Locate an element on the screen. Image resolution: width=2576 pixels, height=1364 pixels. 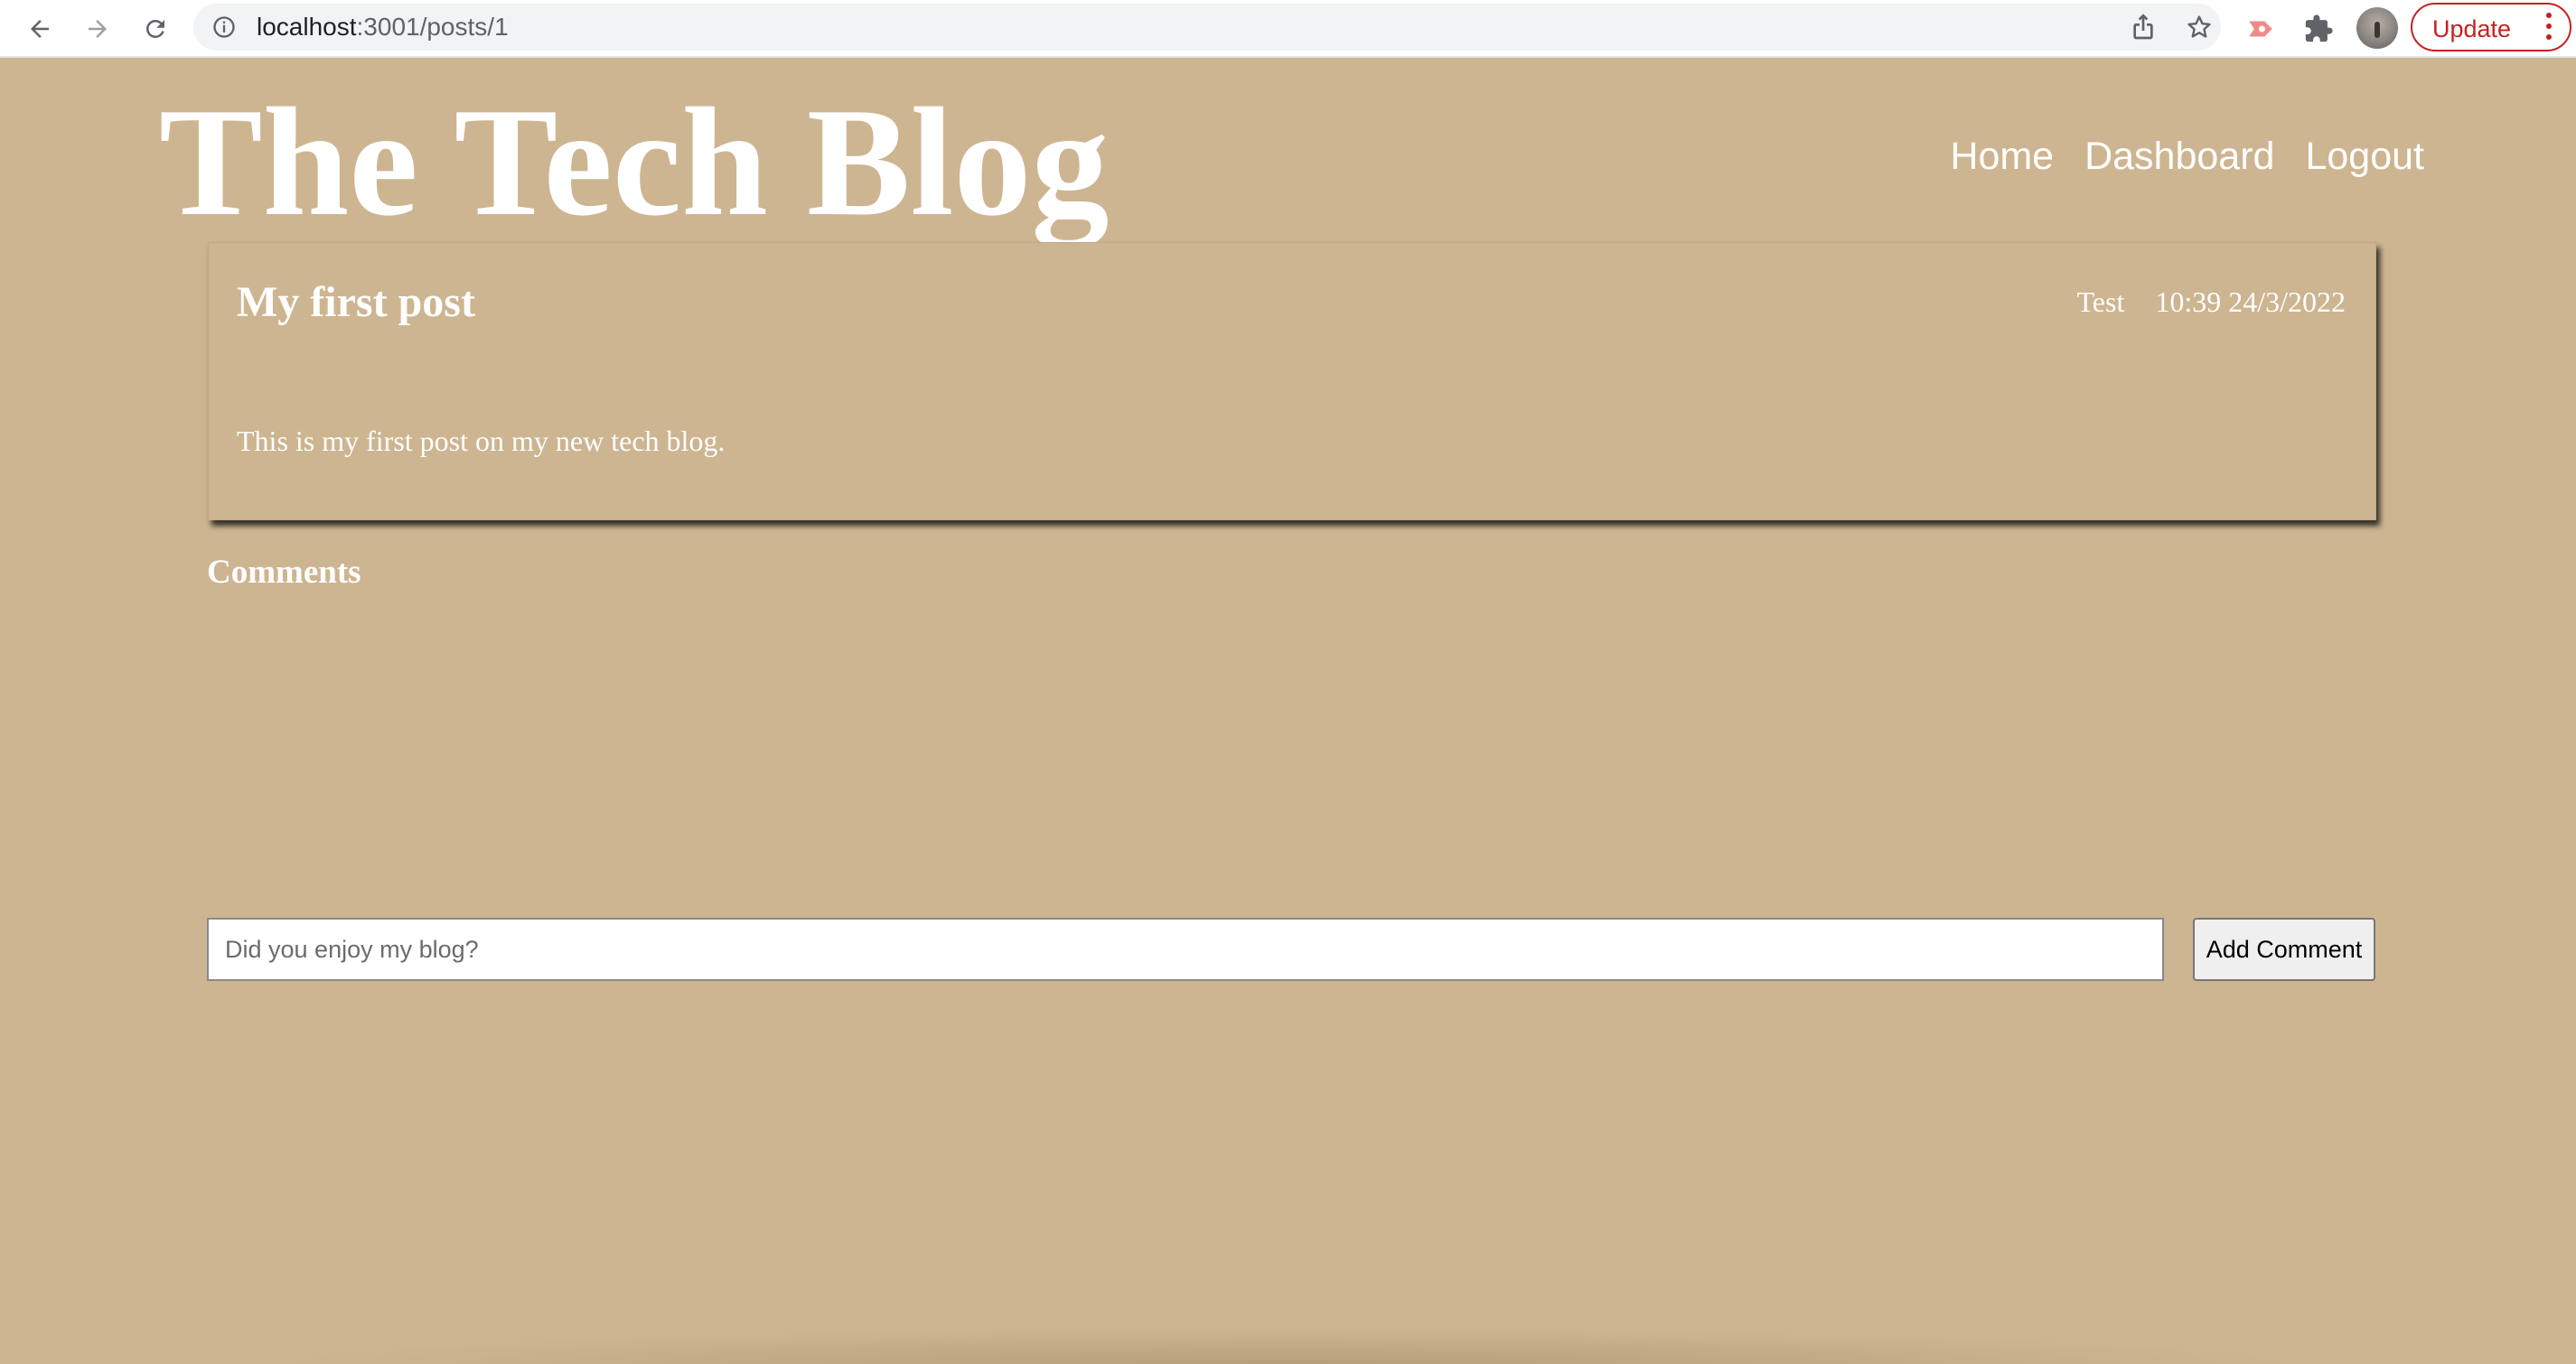
reload-icon is located at coordinates (155, 29).